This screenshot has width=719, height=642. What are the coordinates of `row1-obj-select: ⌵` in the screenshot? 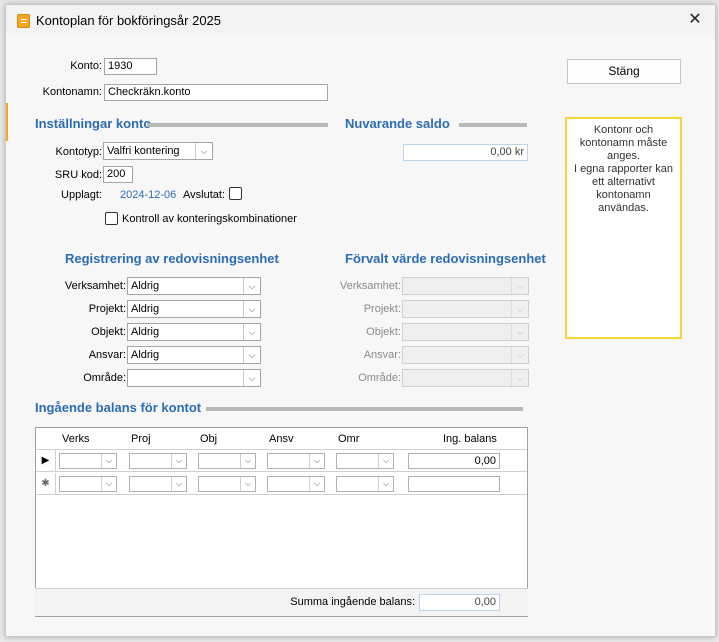 It's located at (227, 461).